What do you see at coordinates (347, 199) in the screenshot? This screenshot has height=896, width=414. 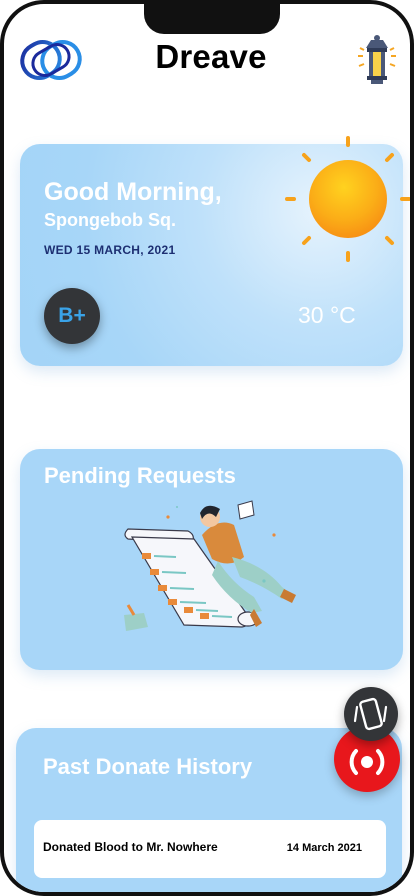 I see `sun-icon` at bounding box center [347, 199].